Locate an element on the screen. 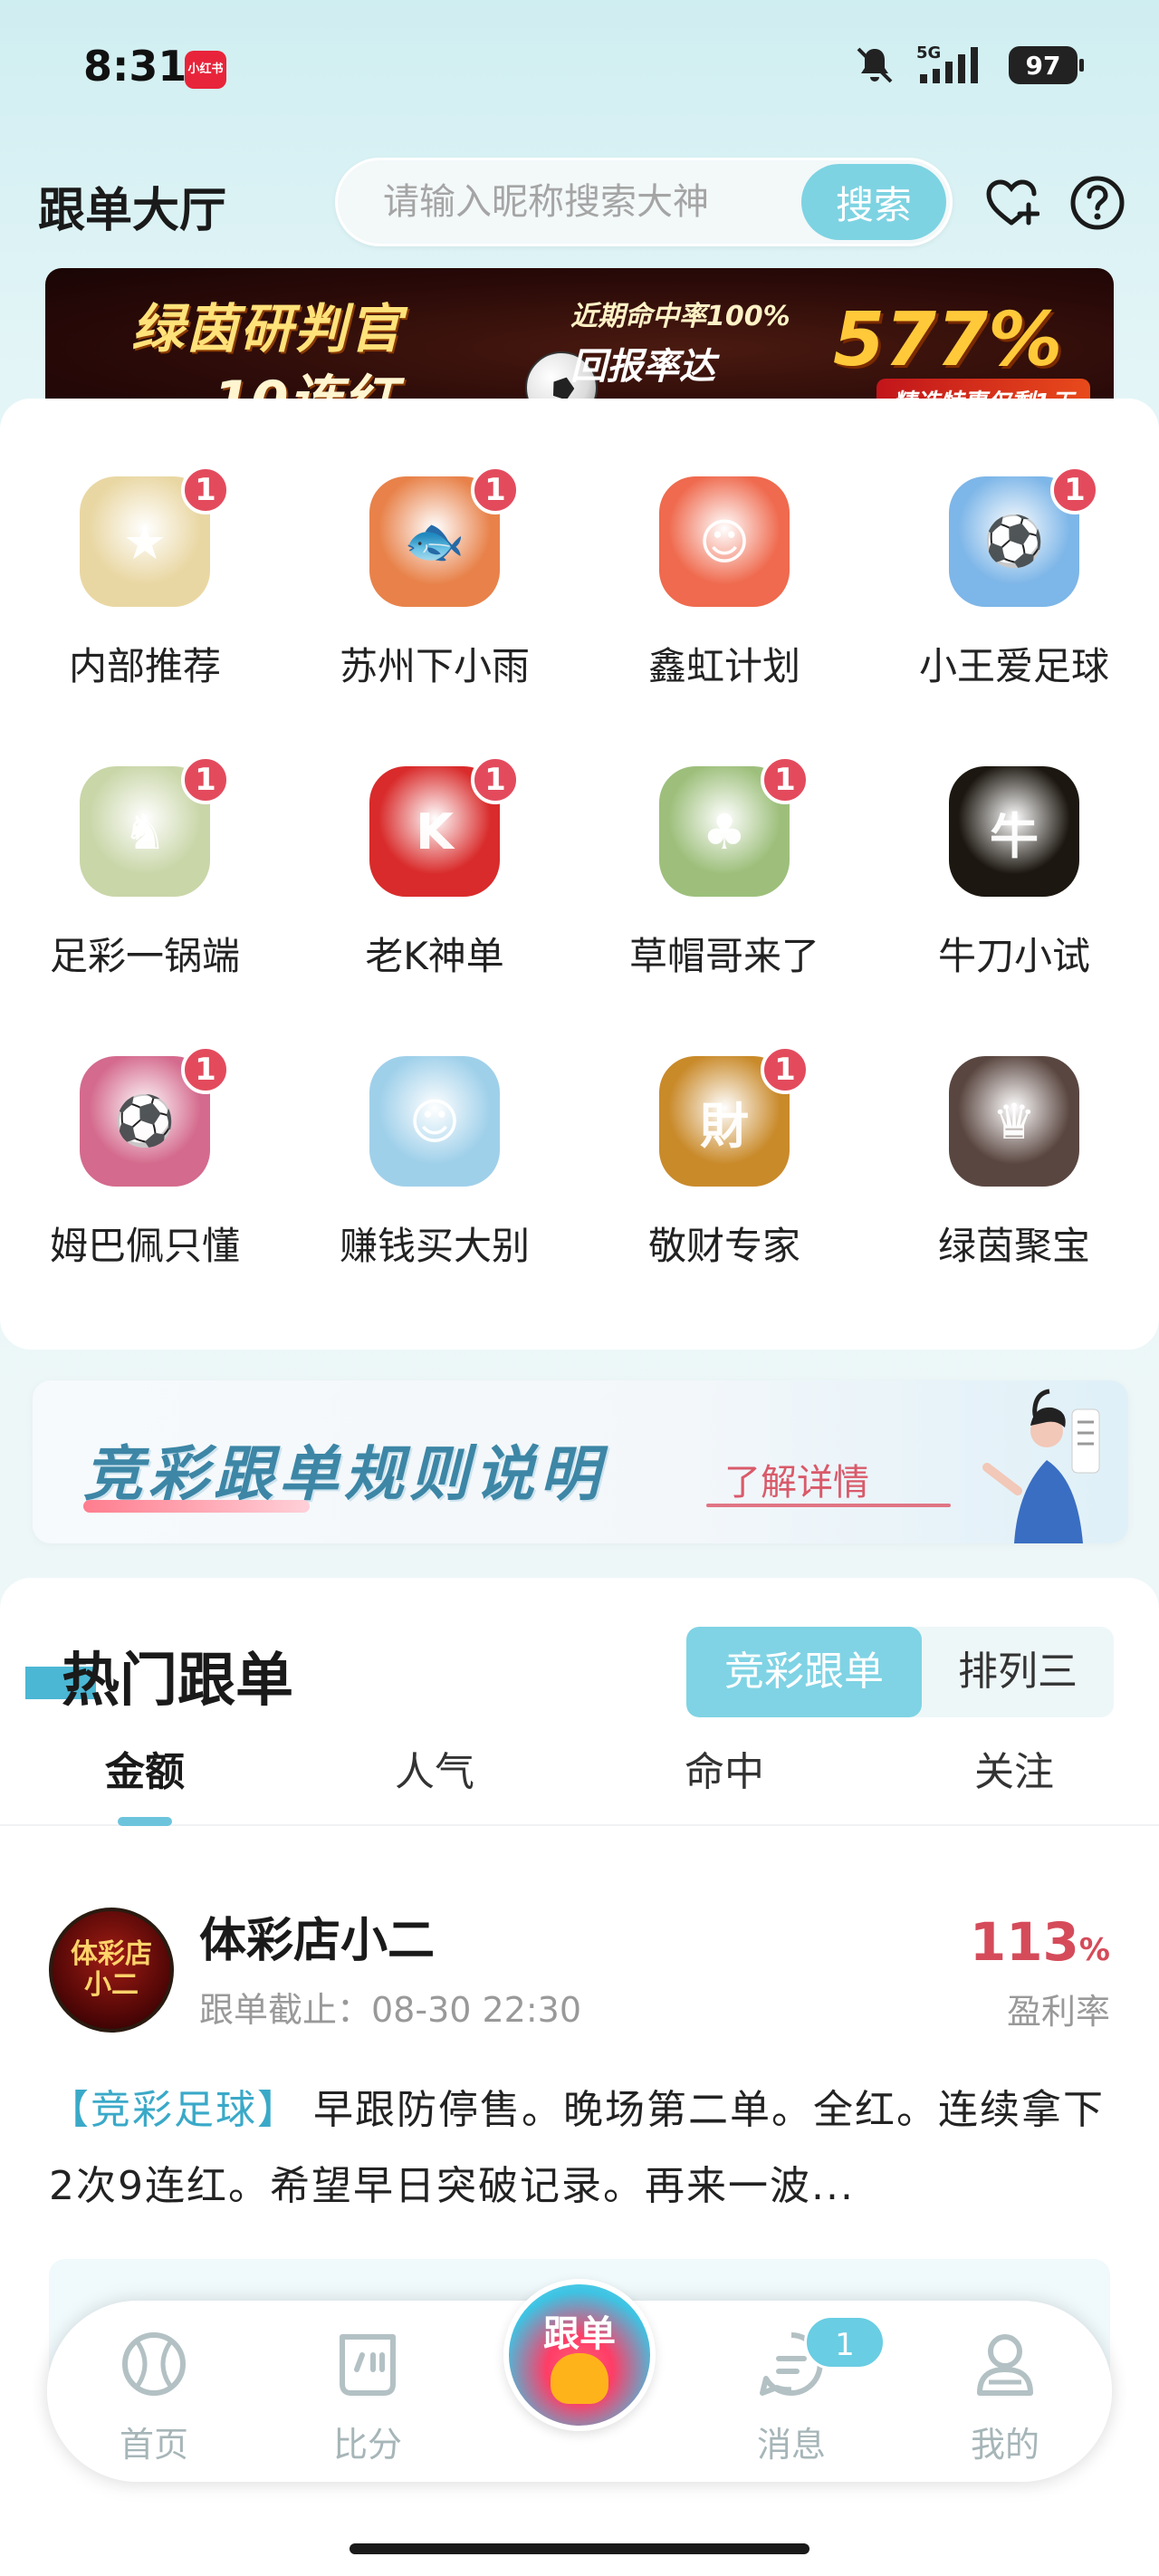  status-time: 8:31 is located at coordinates (135, 66).